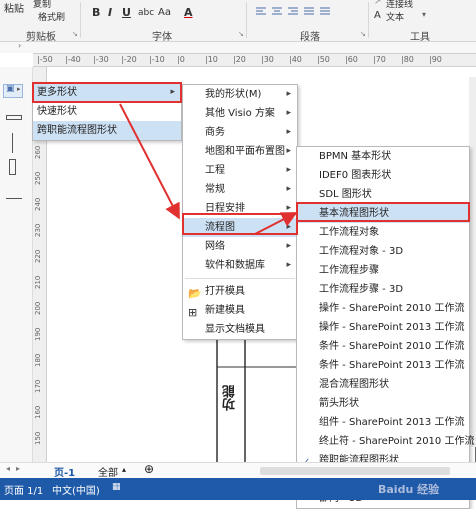 The width and height of the screenshot is (476, 509). Describe the element at coordinates (295, 59) in the screenshot. I see `ruler-tick: |40` at that location.